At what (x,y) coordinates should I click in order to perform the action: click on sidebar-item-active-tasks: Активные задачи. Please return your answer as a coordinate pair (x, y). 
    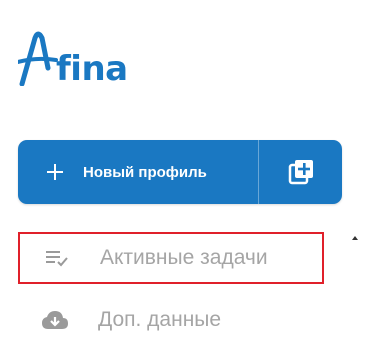
    Looking at the image, I should click on (171, 258).